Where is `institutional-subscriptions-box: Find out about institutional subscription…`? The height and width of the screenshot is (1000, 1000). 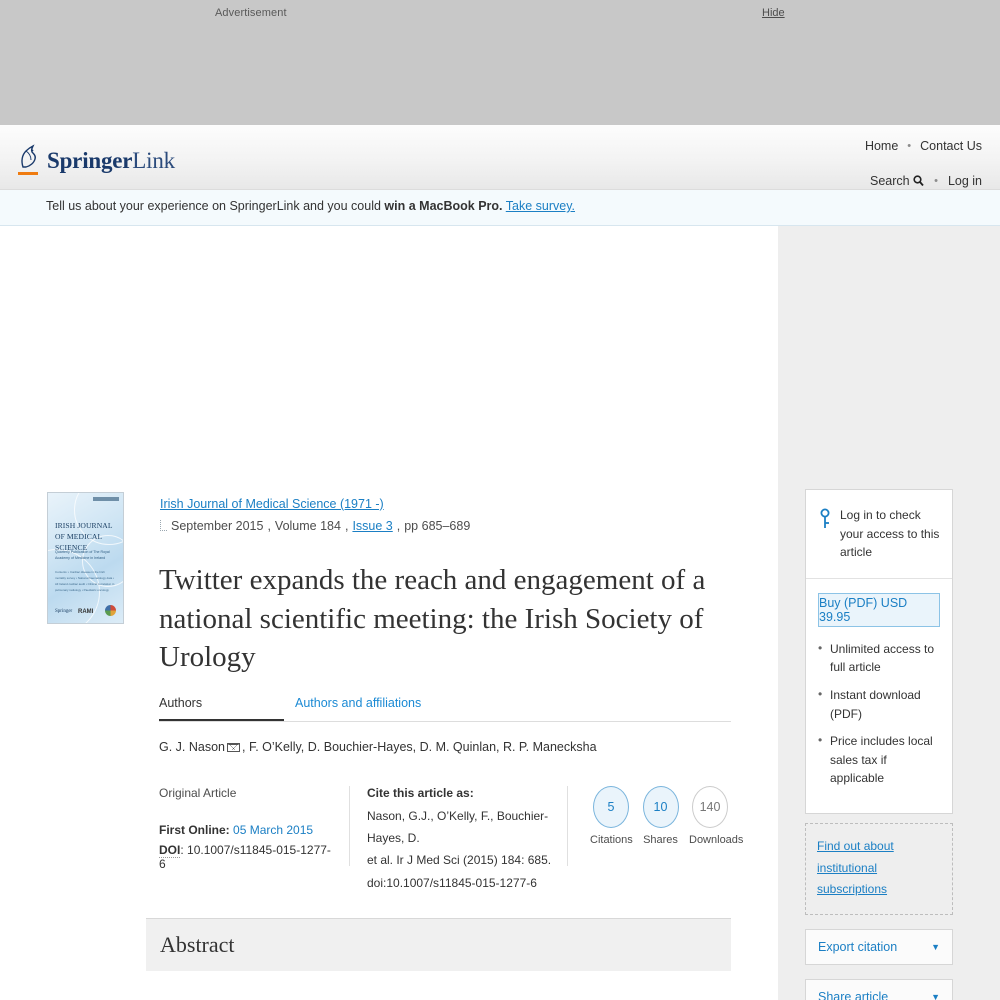
institutional-subscriptions-box: Find out about institutional subscription… is located at coordinates (879, 868).